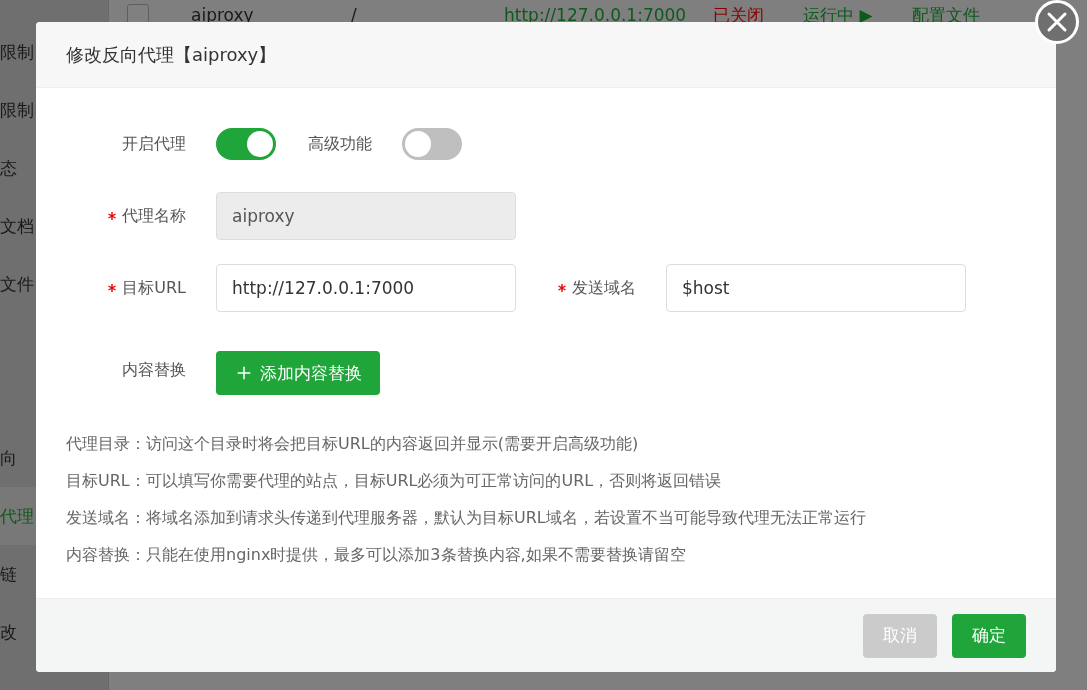 The image size is (1087, 690). Describe the element at coordinates (604, 288) in the screenshot. I see `field-label: 发送域名` at that location.